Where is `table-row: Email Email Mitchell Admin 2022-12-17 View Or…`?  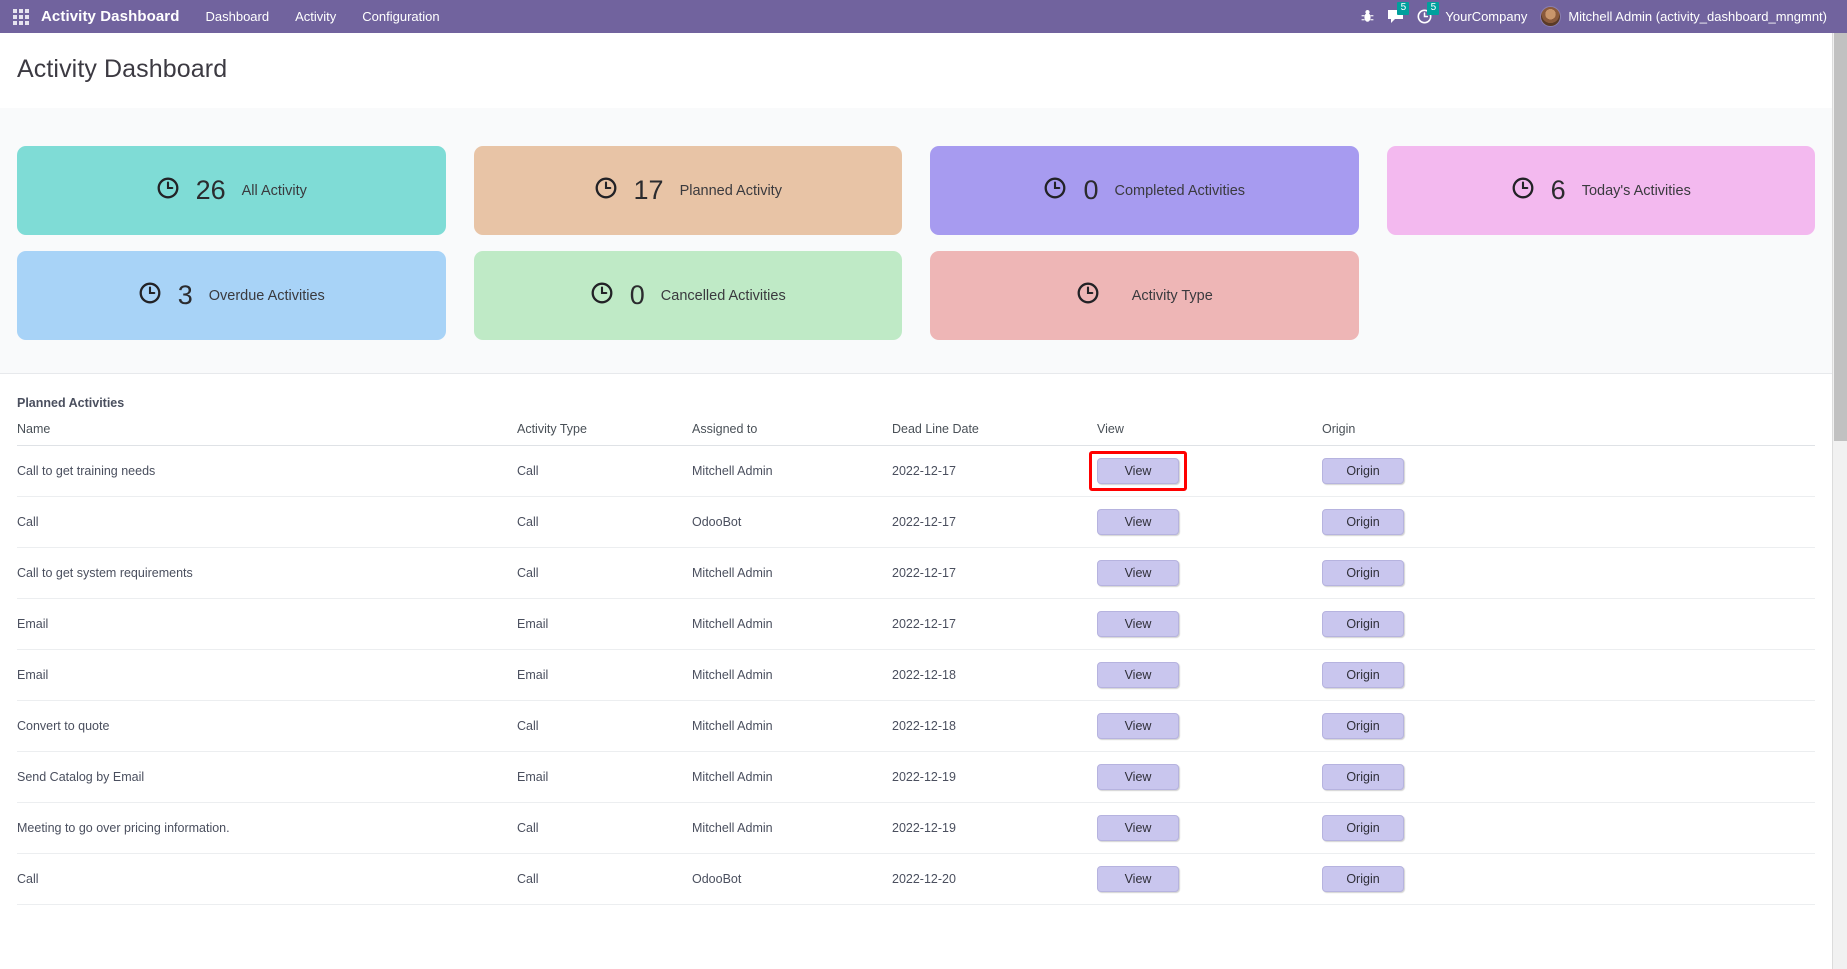 table-row: Email Email Mitchell Admin 2022-12-17 View Or… is located at coordinates (916, 624).